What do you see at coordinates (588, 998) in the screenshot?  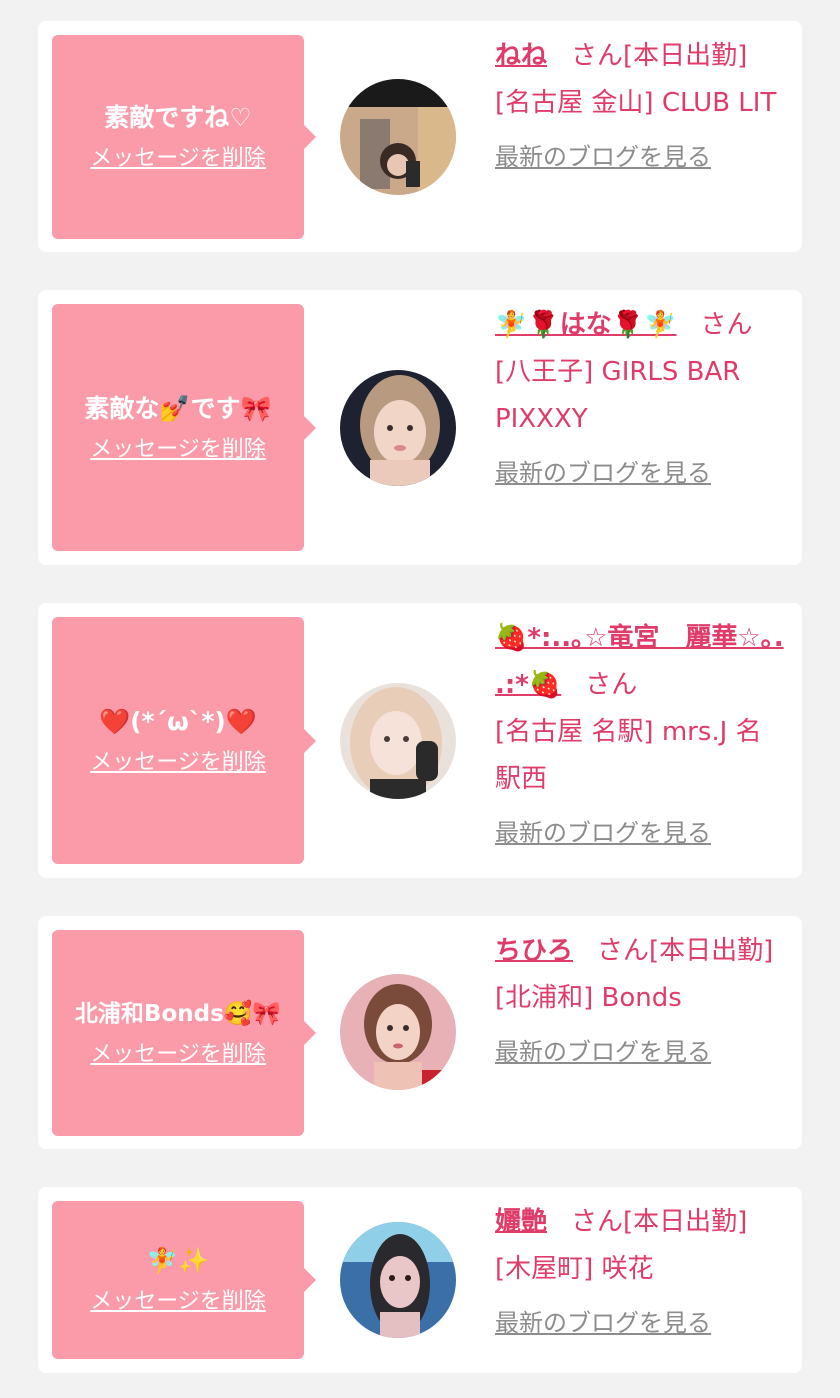 I see `shop-info: [北浦和] Bonds` at bounding box center [588, 998].